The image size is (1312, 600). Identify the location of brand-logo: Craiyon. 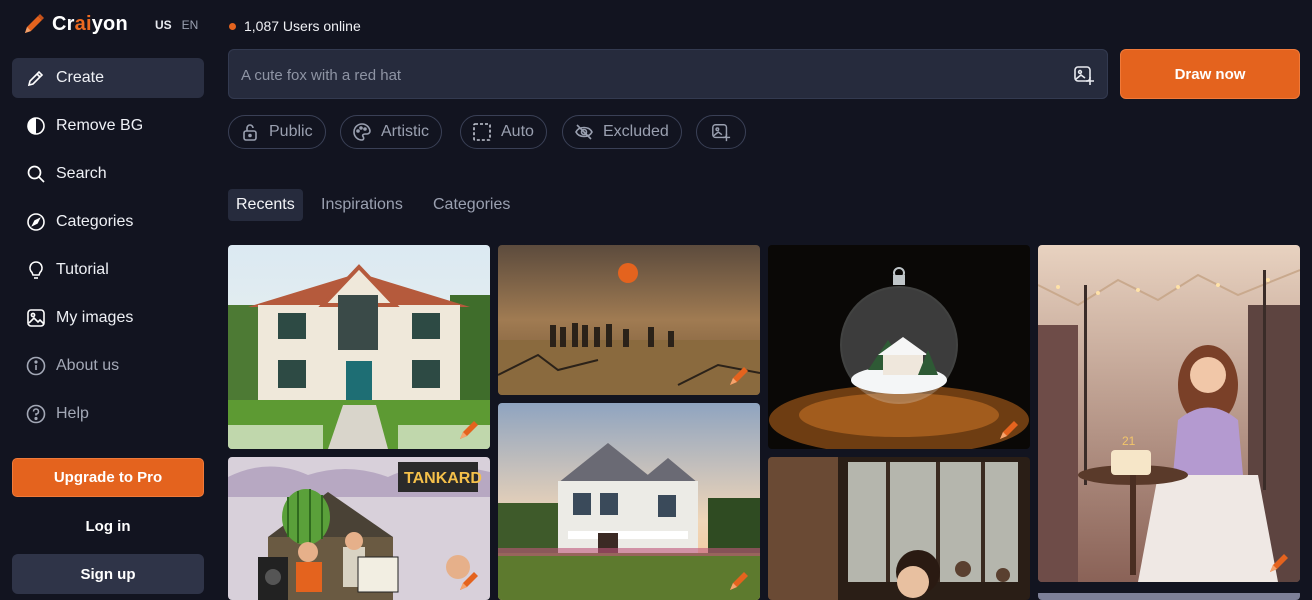
(75, 24).